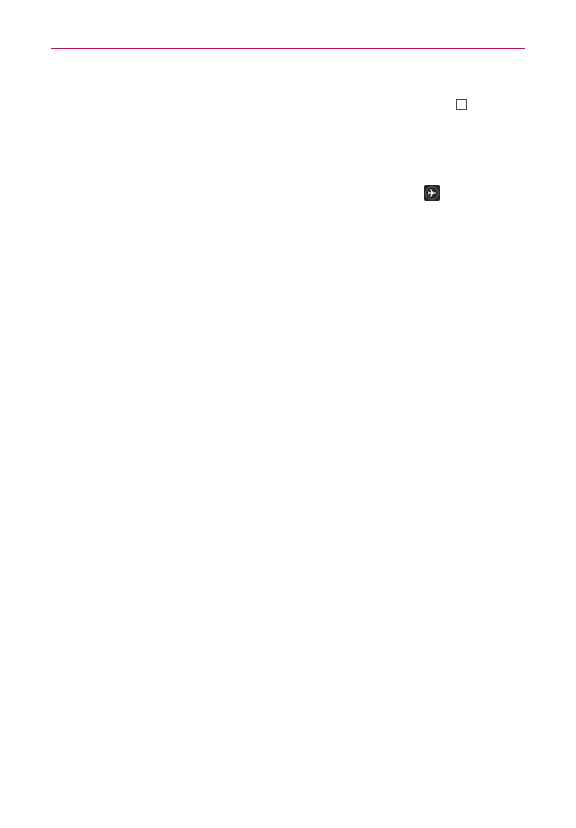 Image resolution: width=576 pixels, height=828 pixels. I want to click on checkbox-icon, so click(461, 104).